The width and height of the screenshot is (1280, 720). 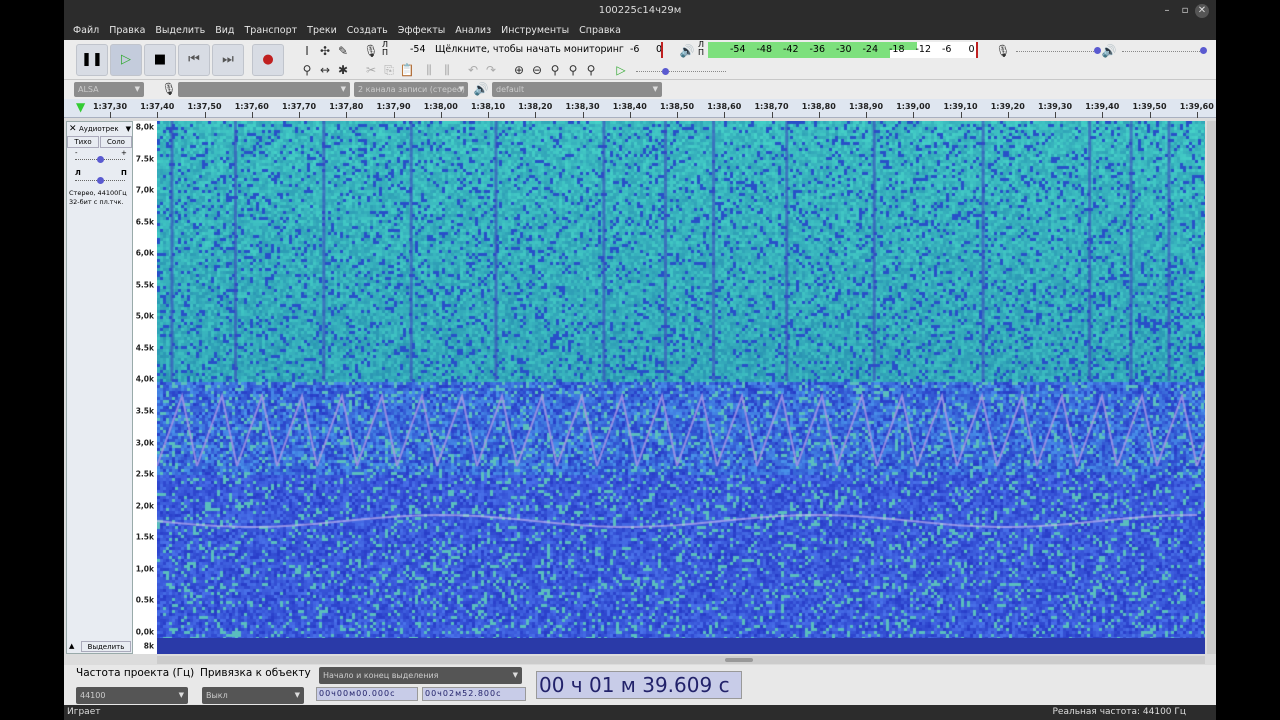 What do you see at coordinates (519, 70) in the screenshot?
I see `zoom-in-icon: ⊕` at bounding box center [519, 70].